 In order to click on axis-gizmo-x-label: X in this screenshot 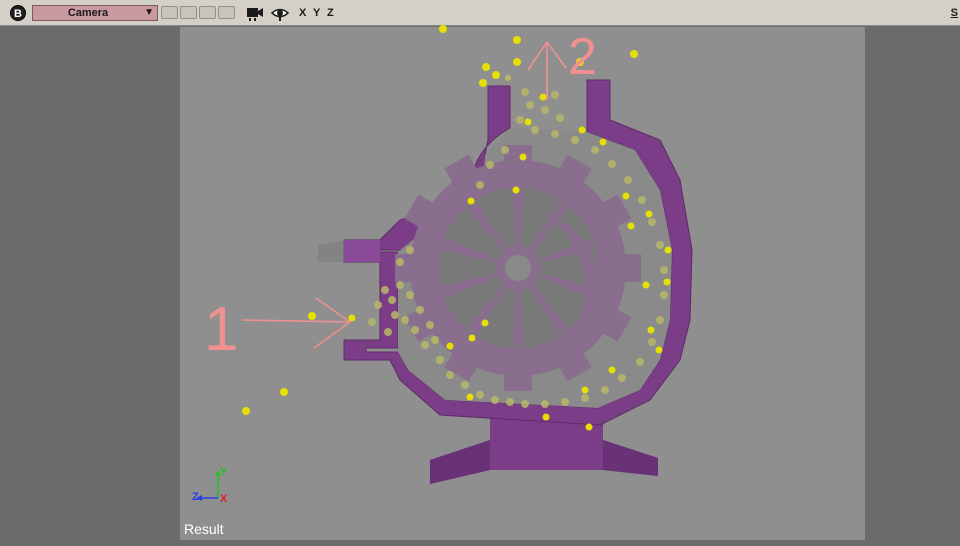, I will do `click(224, 499)`.